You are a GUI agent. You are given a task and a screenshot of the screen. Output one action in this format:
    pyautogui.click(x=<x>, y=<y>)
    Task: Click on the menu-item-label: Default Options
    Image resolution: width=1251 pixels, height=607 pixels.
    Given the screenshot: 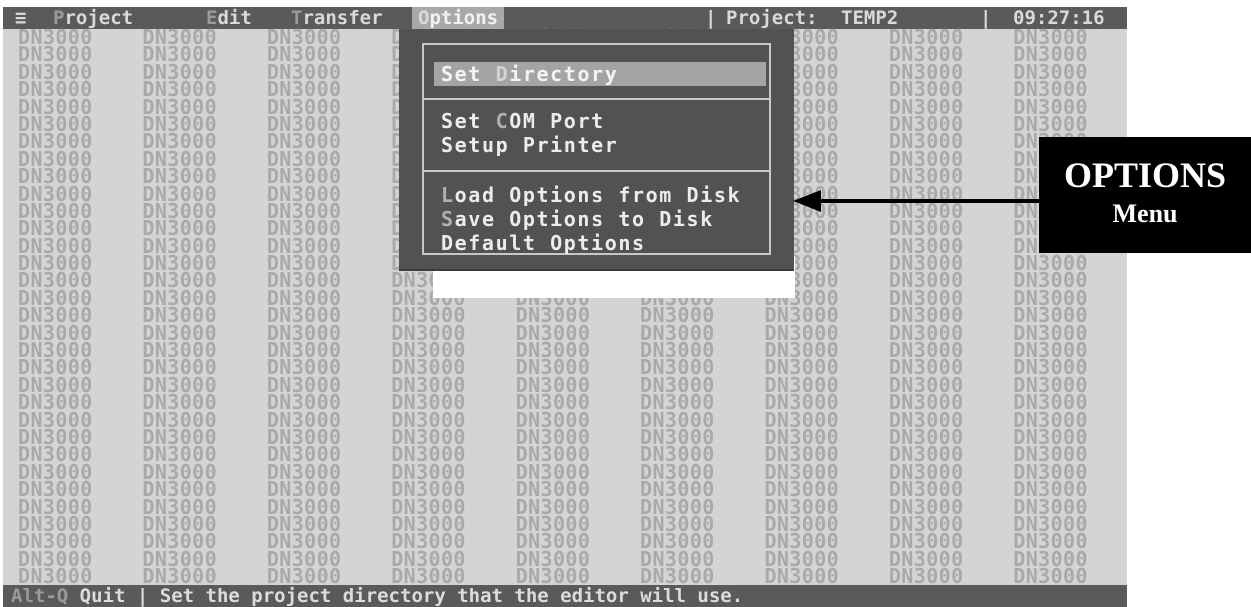 What is the action you would take?
    pyautogui.click(x=543, y=243)
    